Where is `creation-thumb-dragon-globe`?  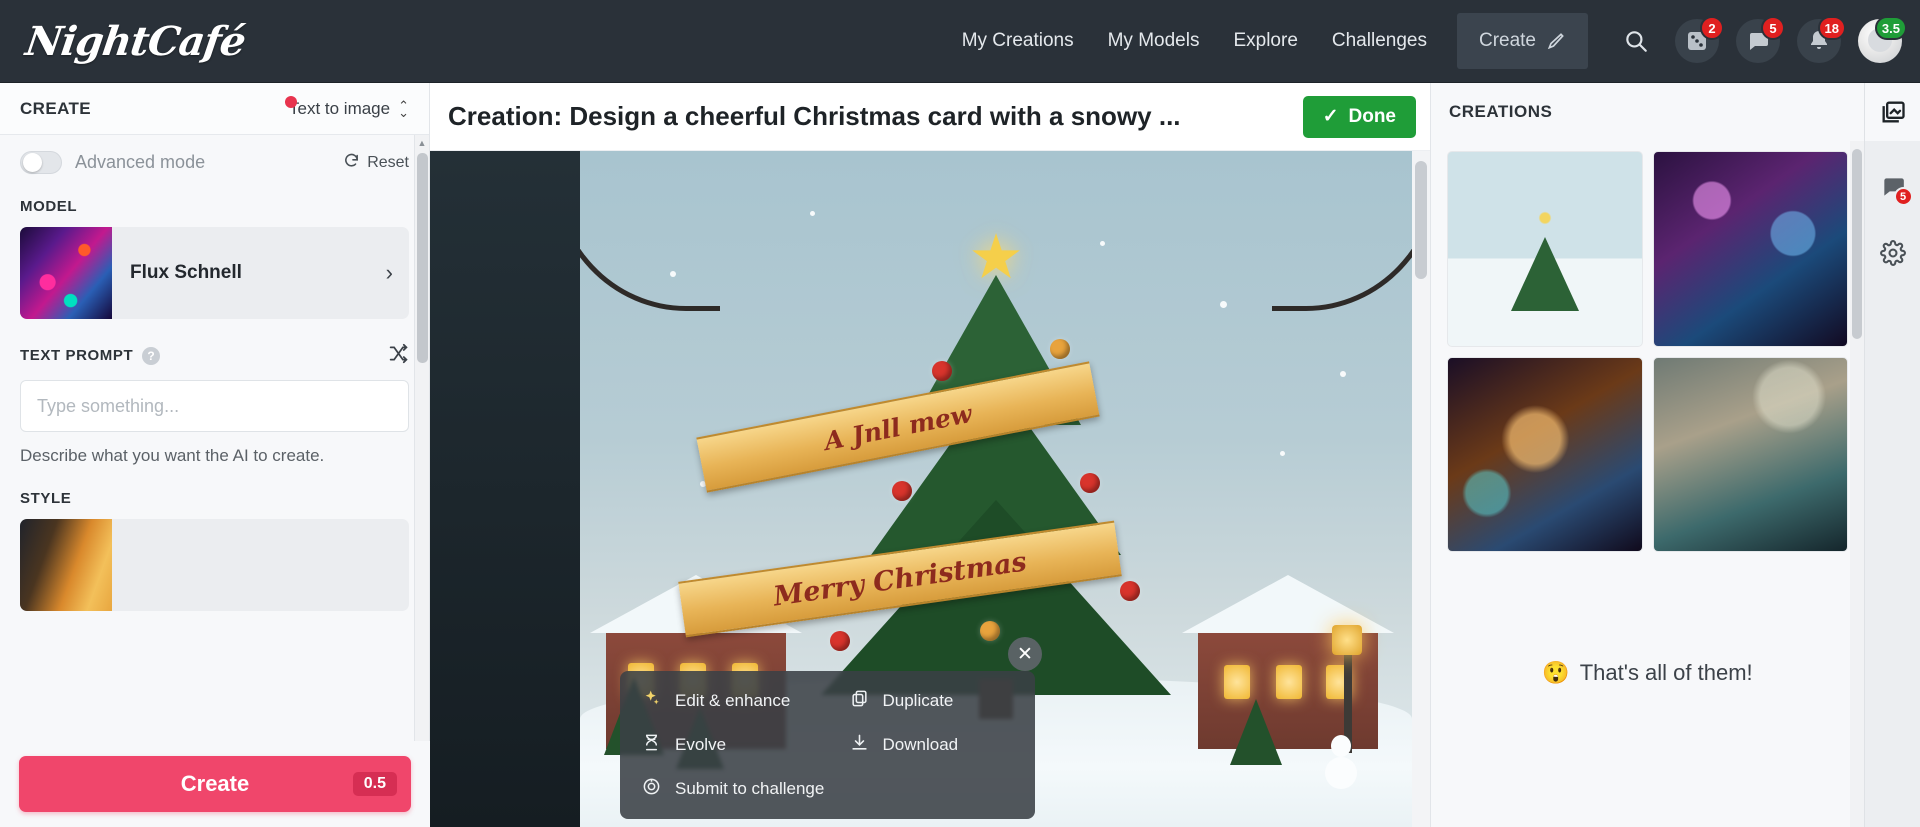
creation-thumb-dragon-globe is located at coordinates (1545, 454).